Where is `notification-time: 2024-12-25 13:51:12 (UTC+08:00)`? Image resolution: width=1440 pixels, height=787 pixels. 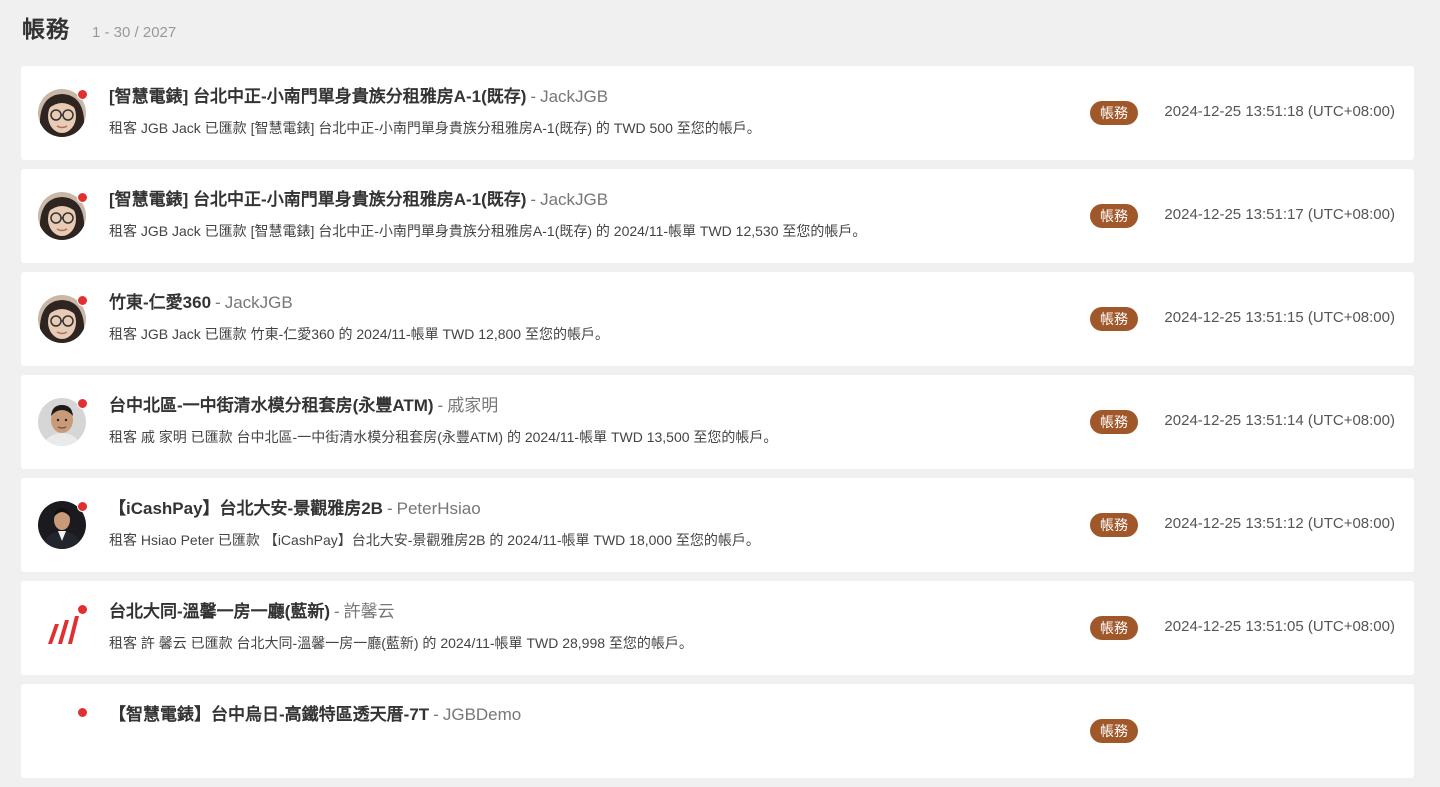
notification-time: 2024-12-25 13:51:12 (UTC+08:00) is located at coordinates (1279, 523).